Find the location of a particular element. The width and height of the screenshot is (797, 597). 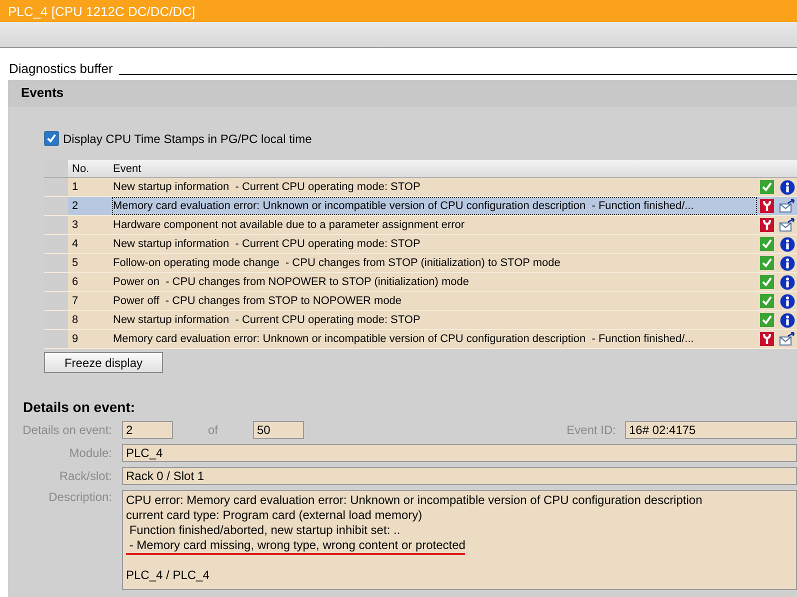

checkbox-icon is located at coordinates (51, 138).